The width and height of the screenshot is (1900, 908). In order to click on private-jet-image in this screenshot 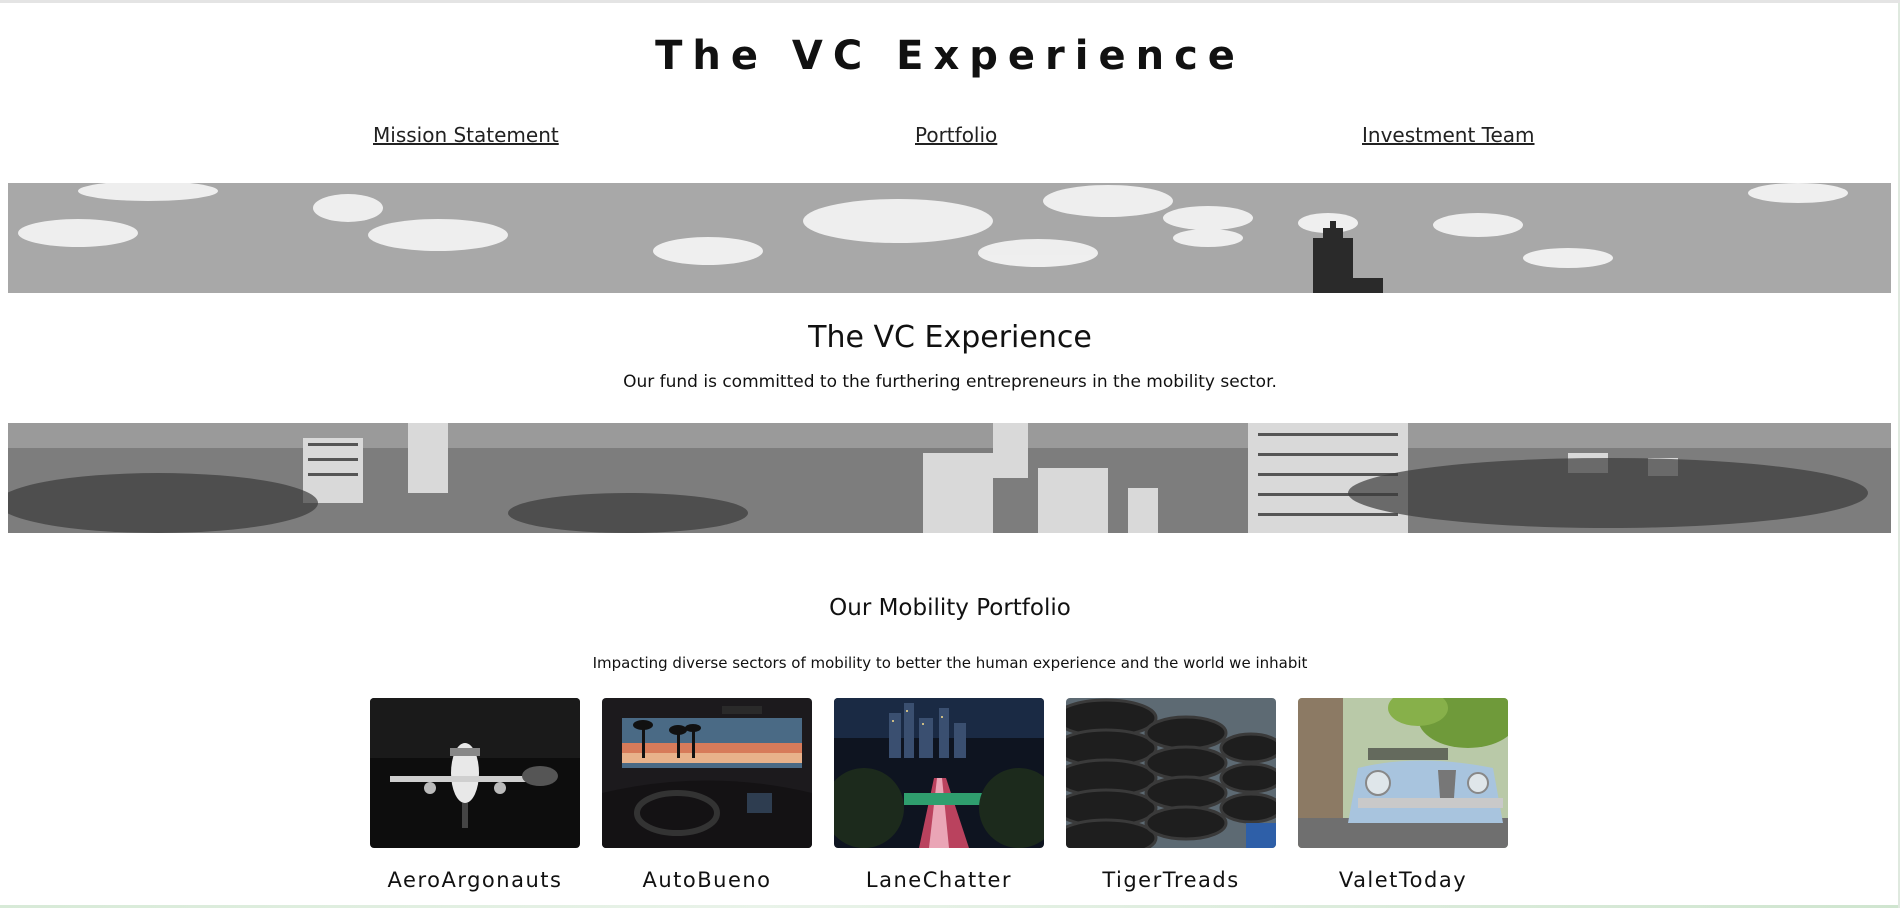, I will do `click(475, 773)`.